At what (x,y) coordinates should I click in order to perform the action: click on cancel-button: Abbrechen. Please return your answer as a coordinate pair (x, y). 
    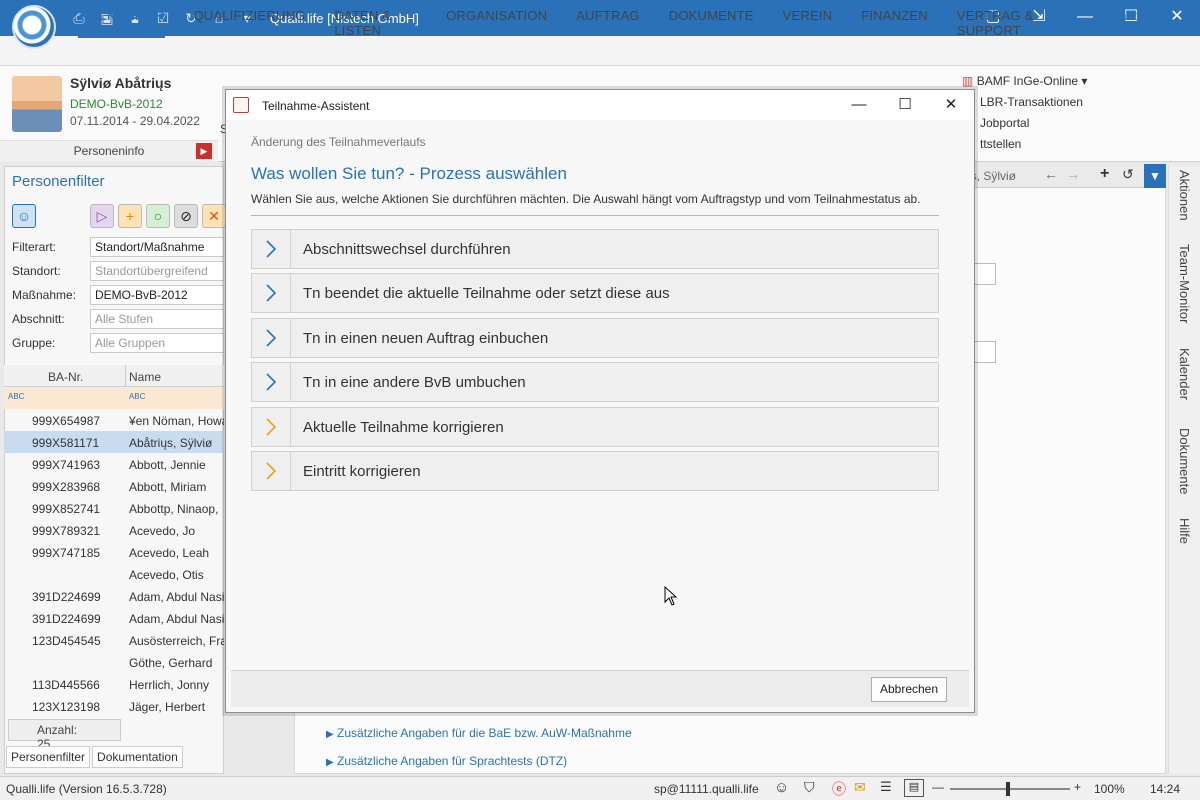
    Looking at the image, I should click on (909, 689).